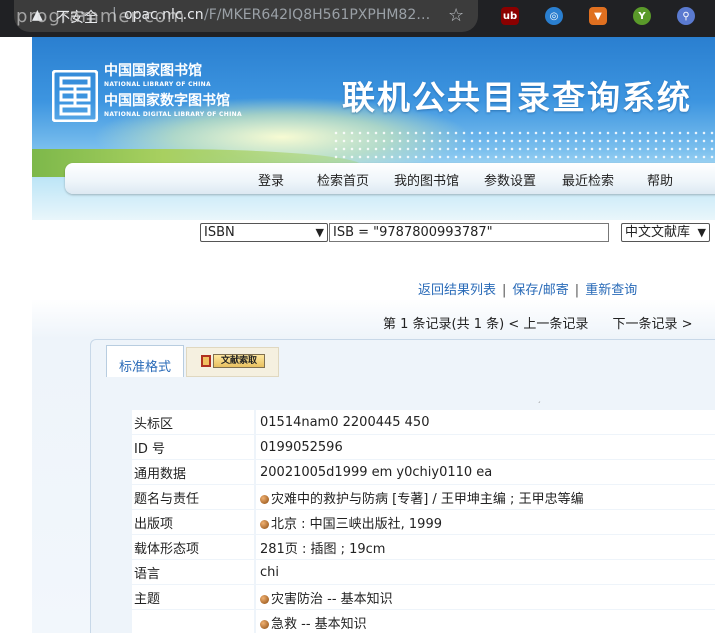 This screenshot has width=715, height=633. I want to click on table-row: 语言 chi, so click(423, 572).